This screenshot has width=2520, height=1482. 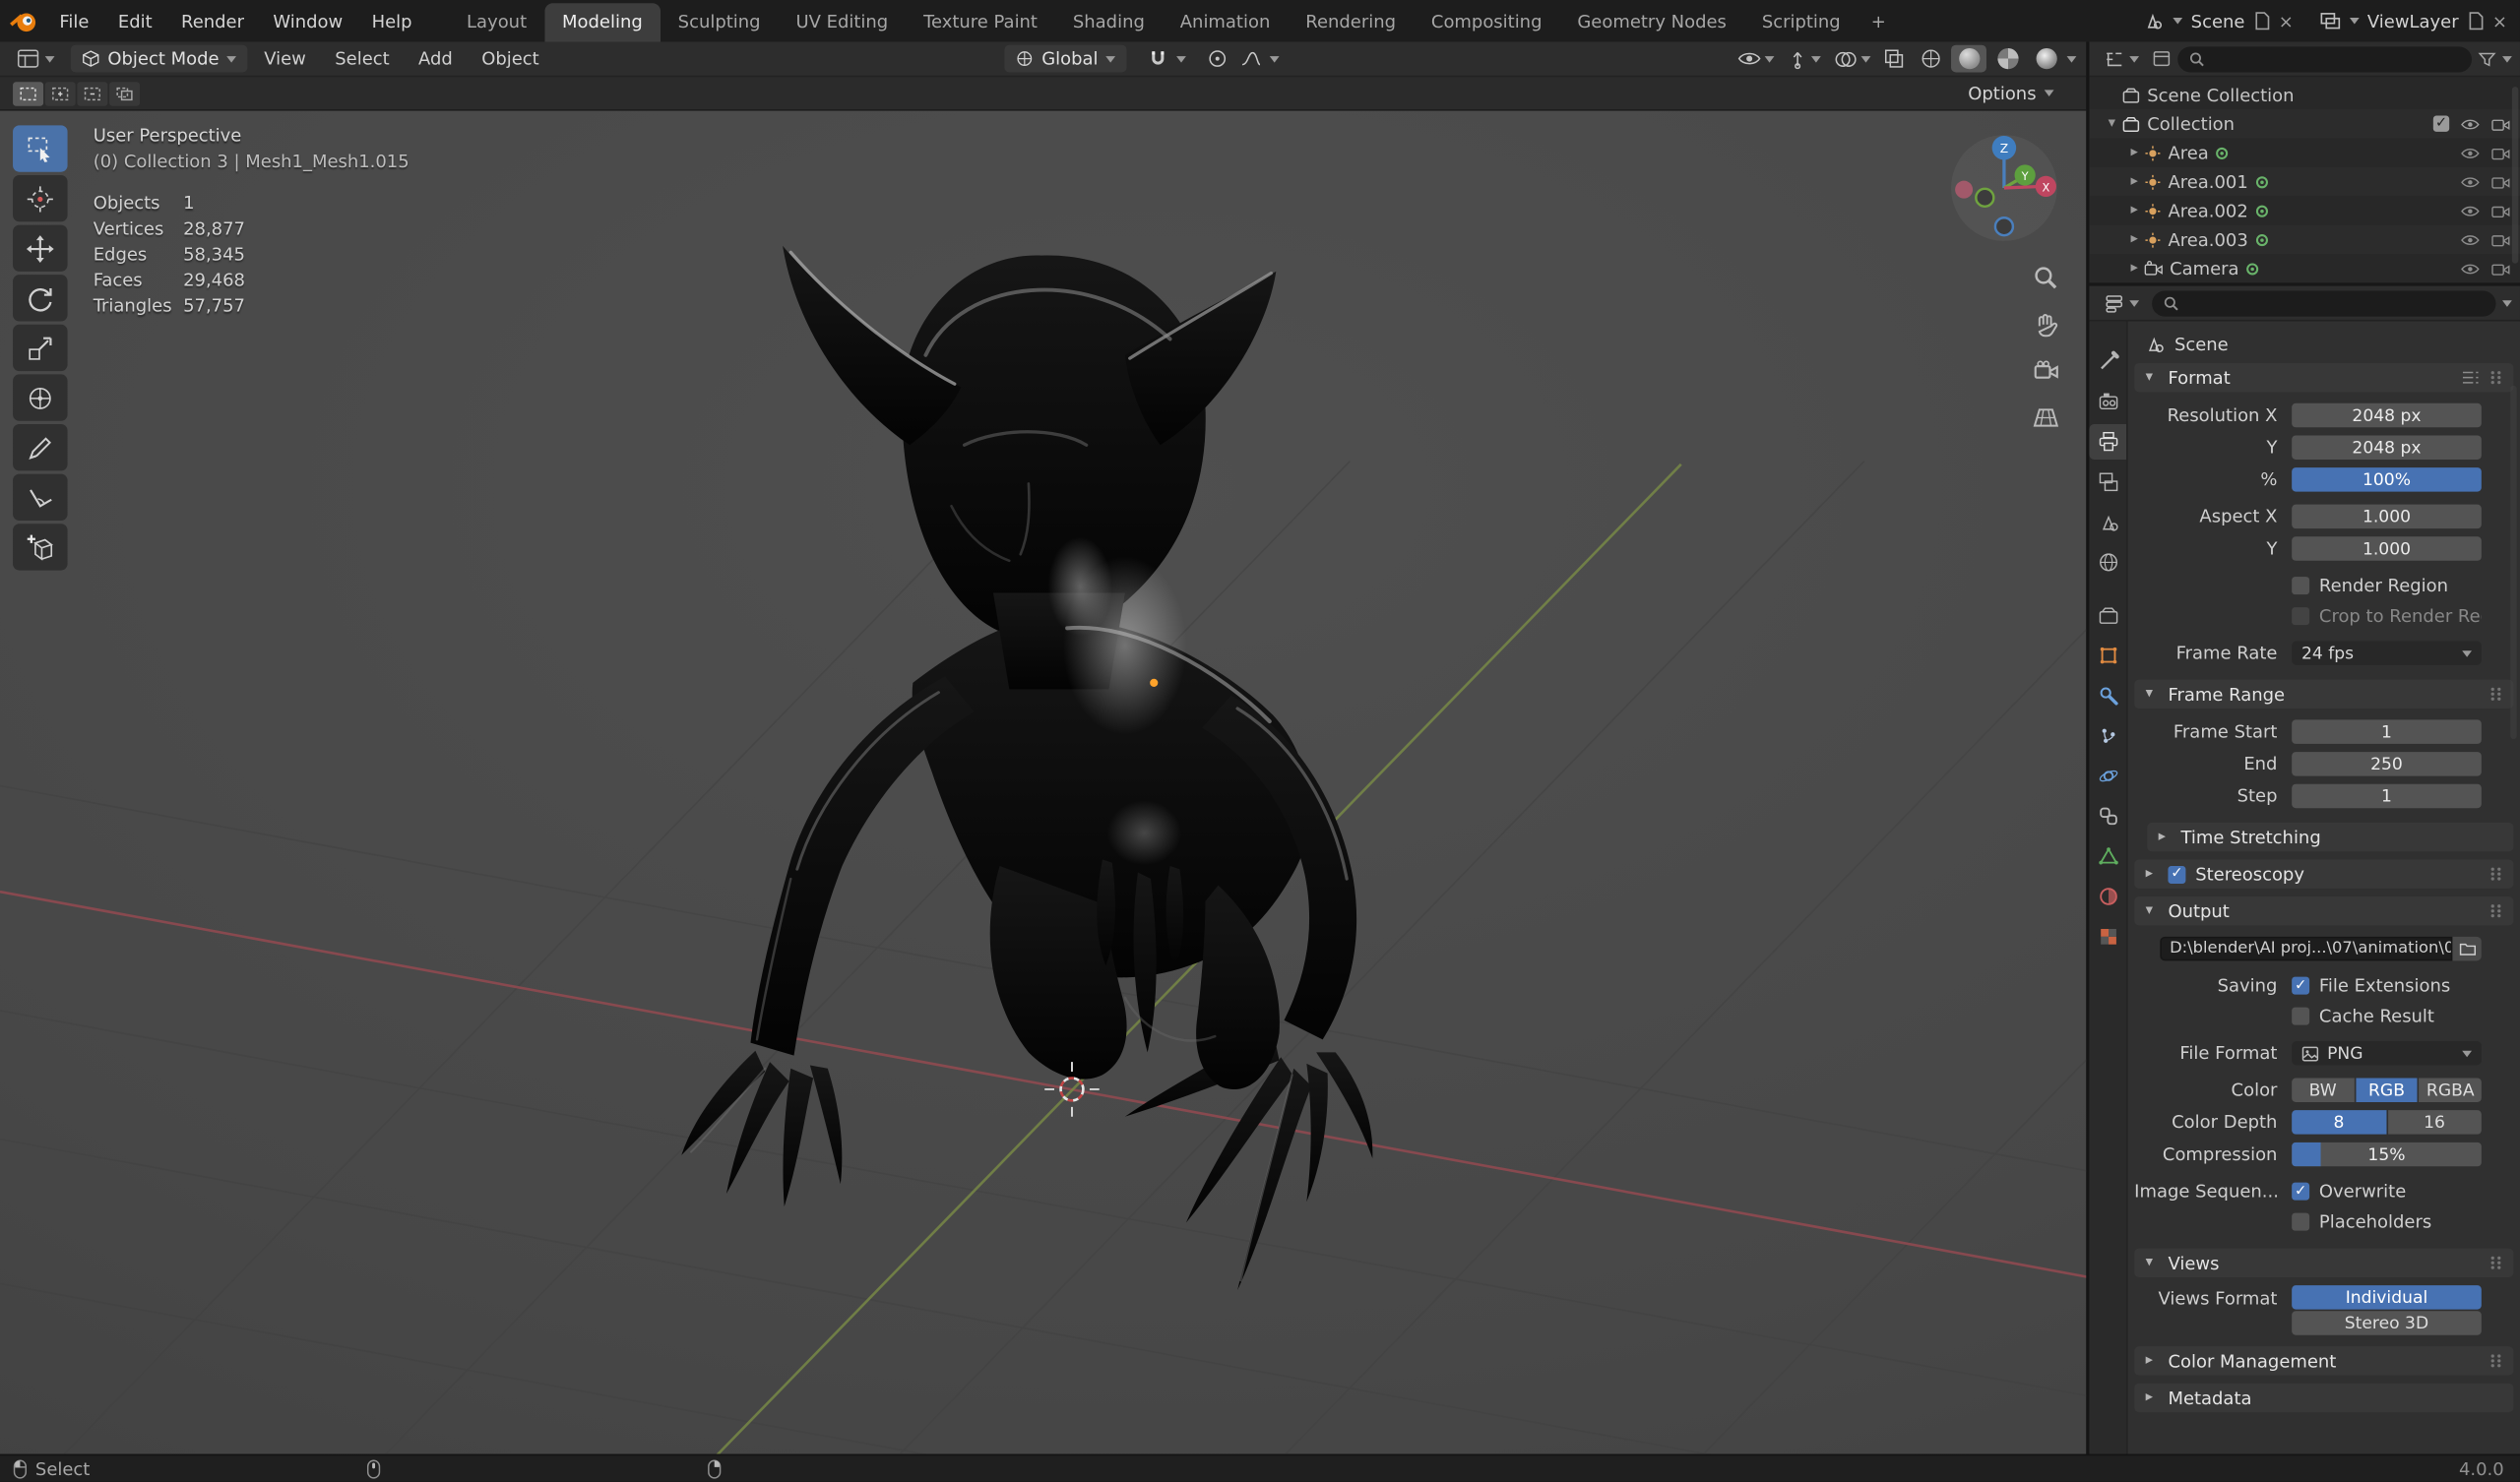 I want to click on properties-editor-type-button, so click(x=2122, y=303).